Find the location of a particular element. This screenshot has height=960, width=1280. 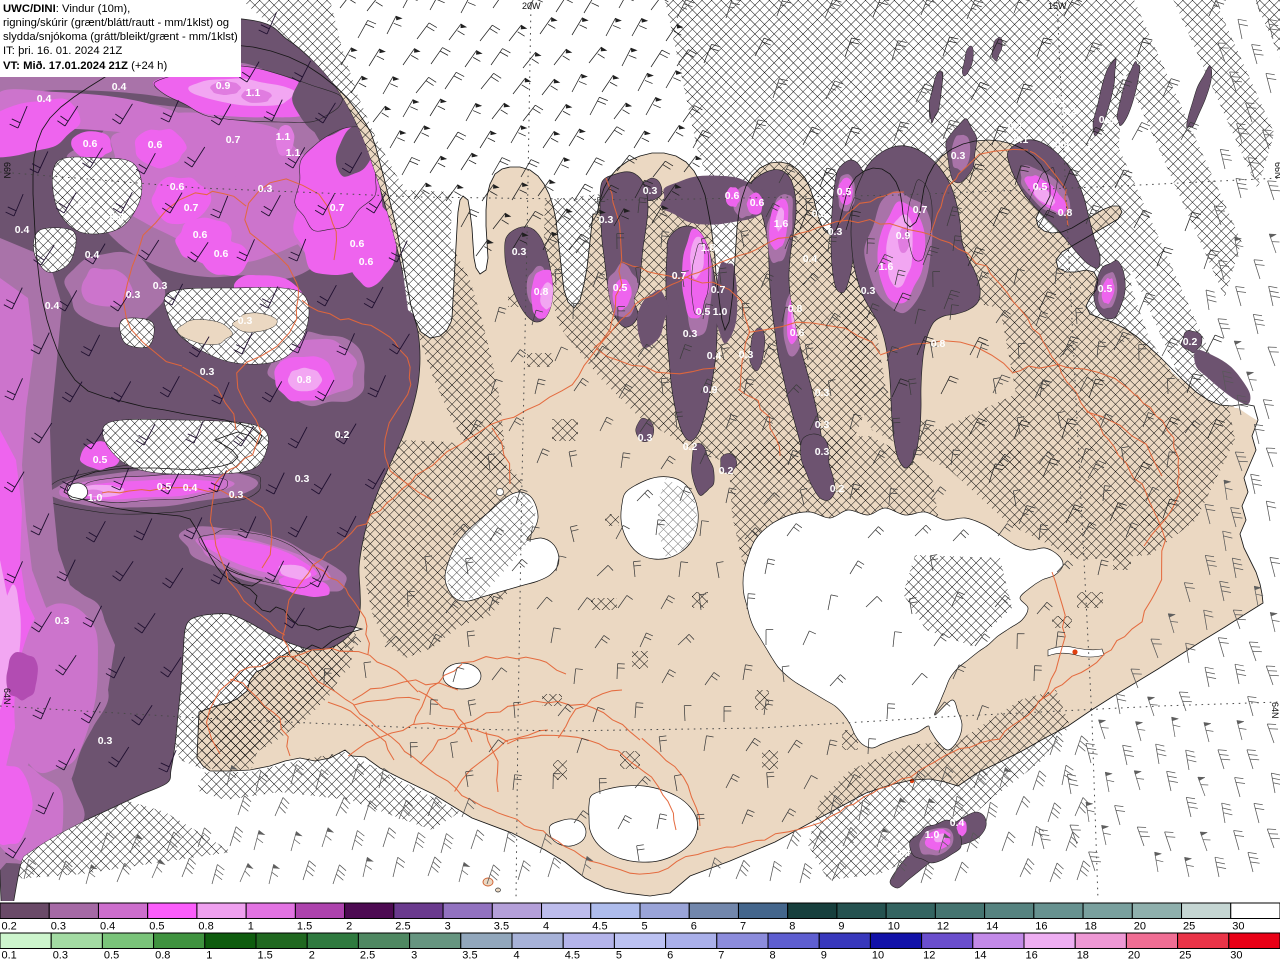

svg-text: 12 is located at coordinates (929, 955).